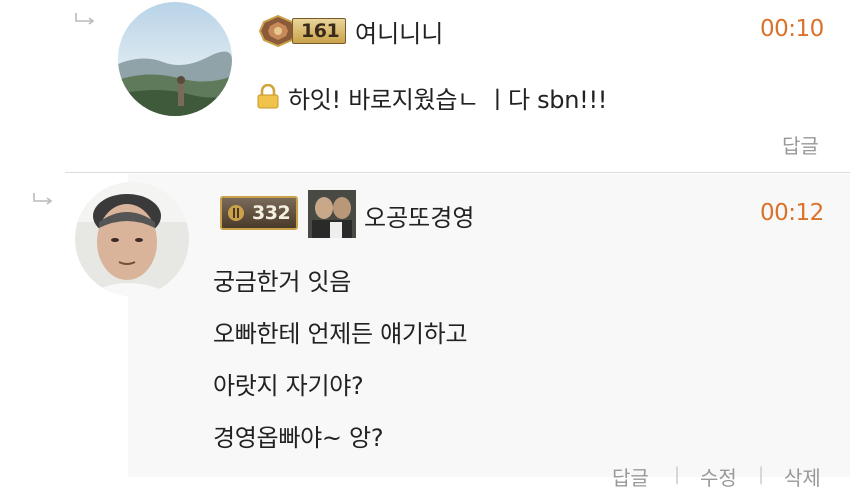  What do you see at coordinates (298, 438) in the screenshot?
I see `comment-text-line: 경영옵빠야~ 앙?` at bounding box center [298, 438].